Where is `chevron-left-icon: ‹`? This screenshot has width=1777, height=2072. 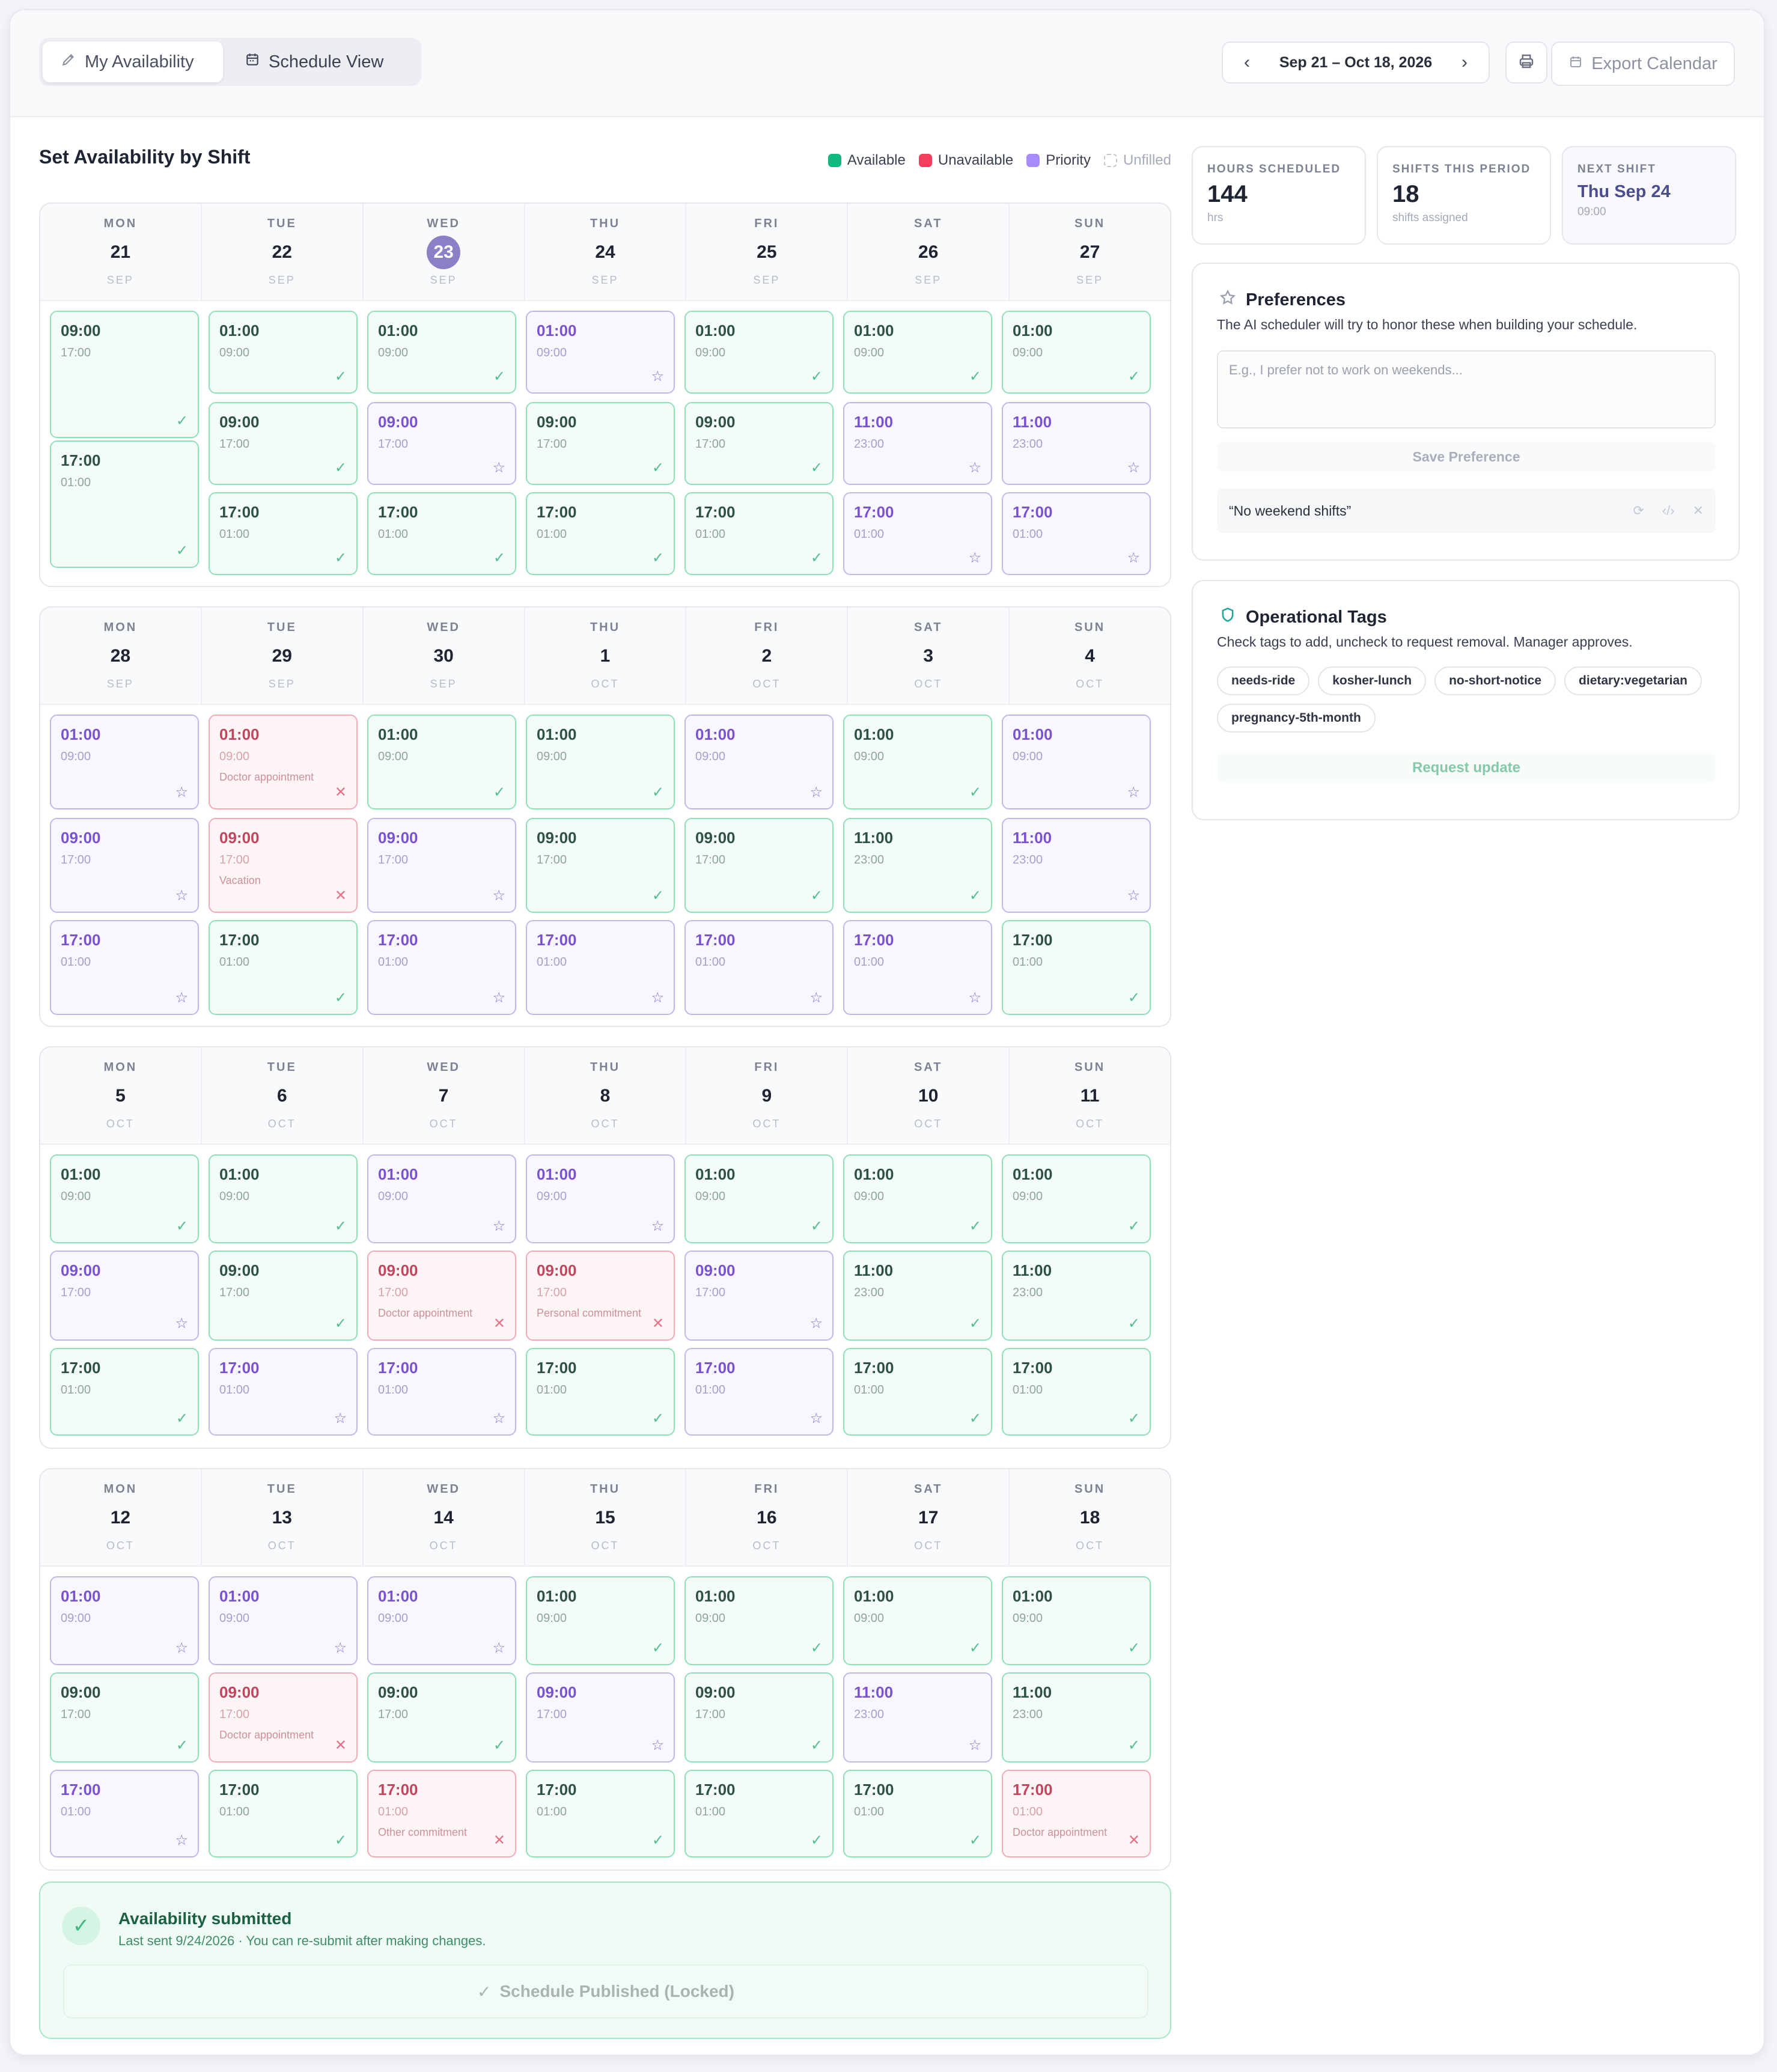 chevron-left-icon: ‹ is located at coordinates (1247, 62).